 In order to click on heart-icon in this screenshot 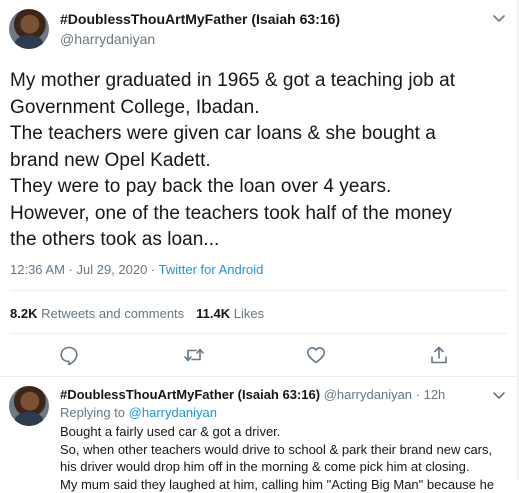, I will do `click(316, 355)`.